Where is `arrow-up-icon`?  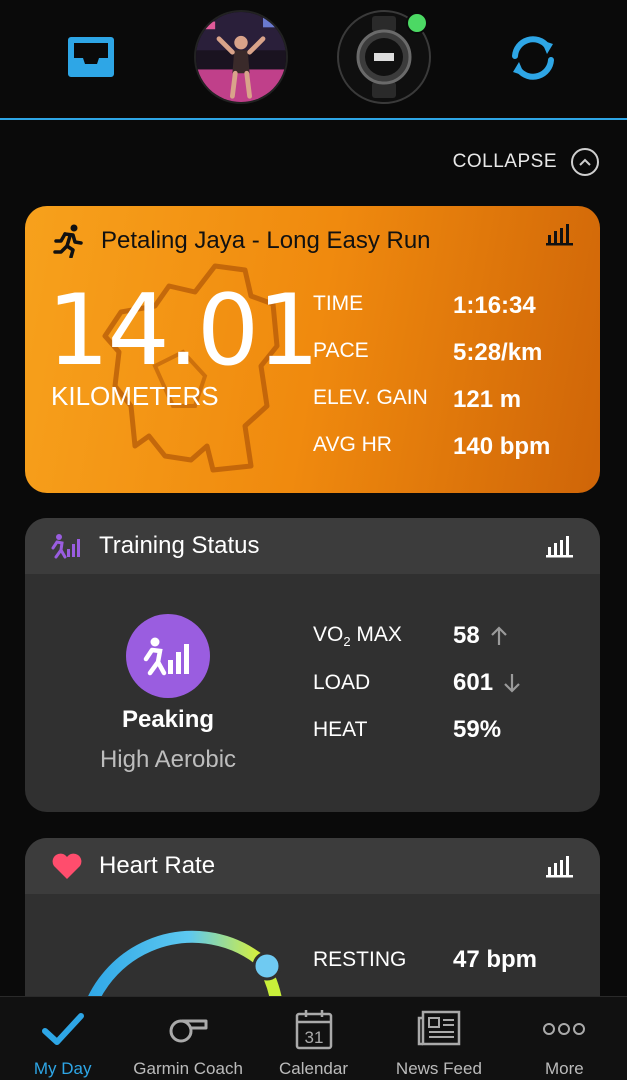 arrow-up-icon is located at coordinates (498, 635).